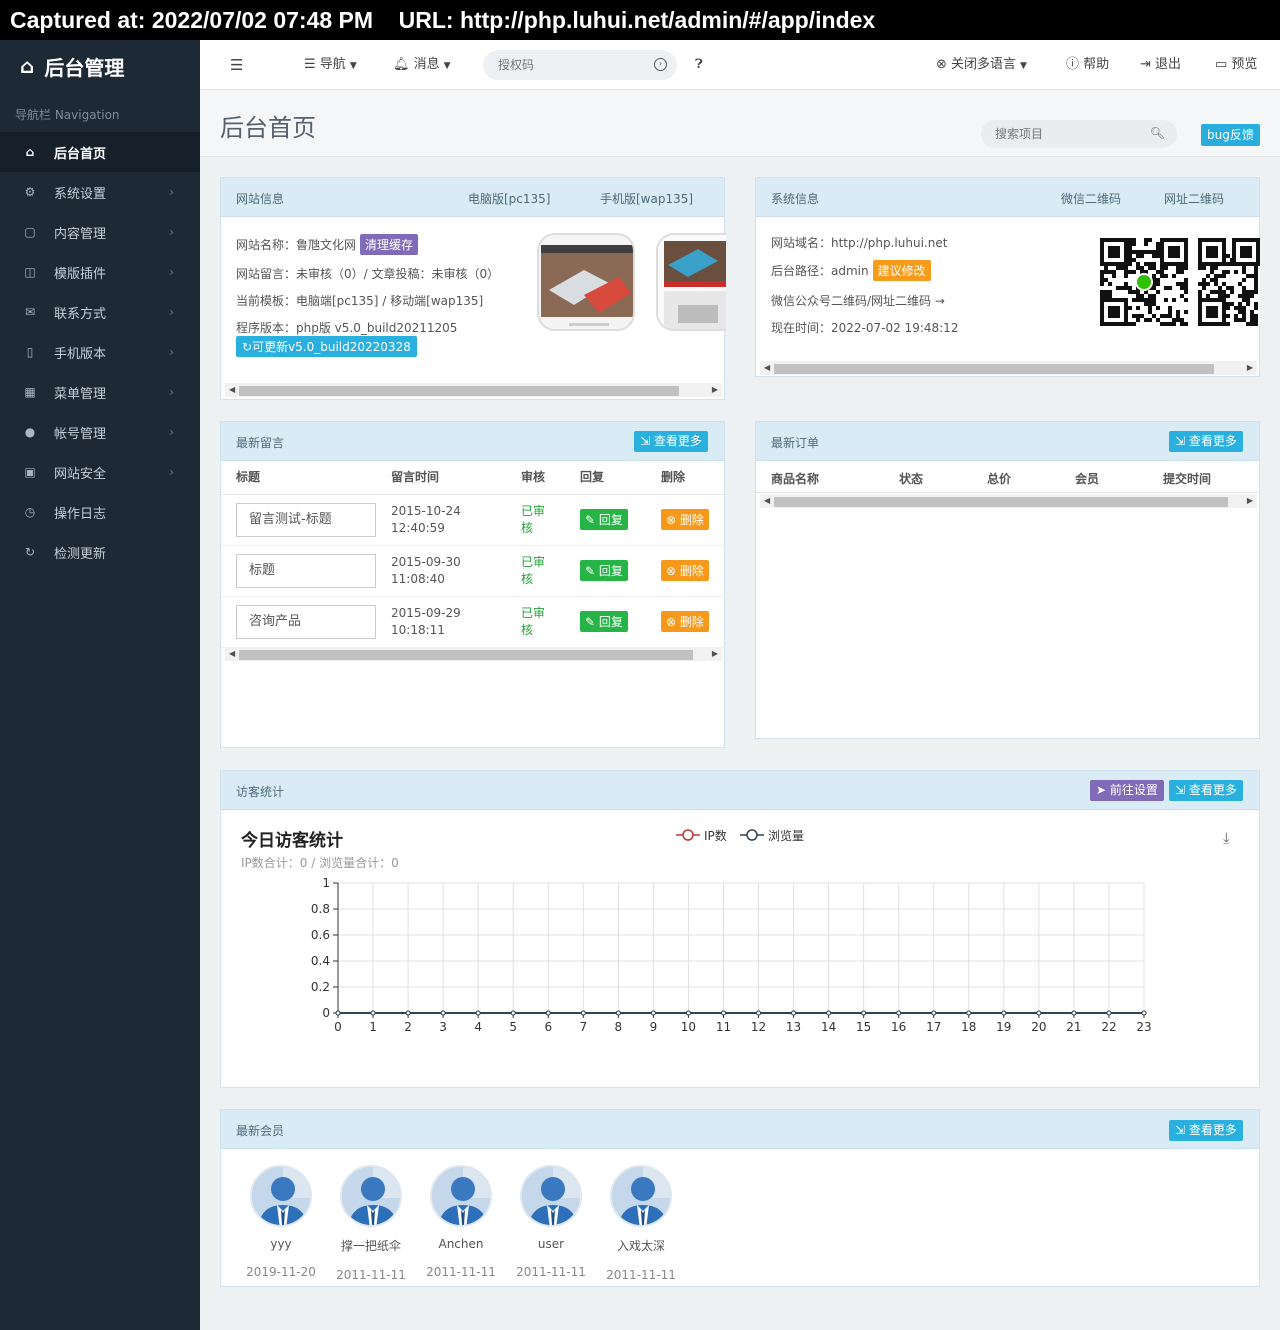 This screenshot has width=1280, height=1330. I want to click on messages-dropdown: 🔔︎ 消息 ▼, so click(422, 65).